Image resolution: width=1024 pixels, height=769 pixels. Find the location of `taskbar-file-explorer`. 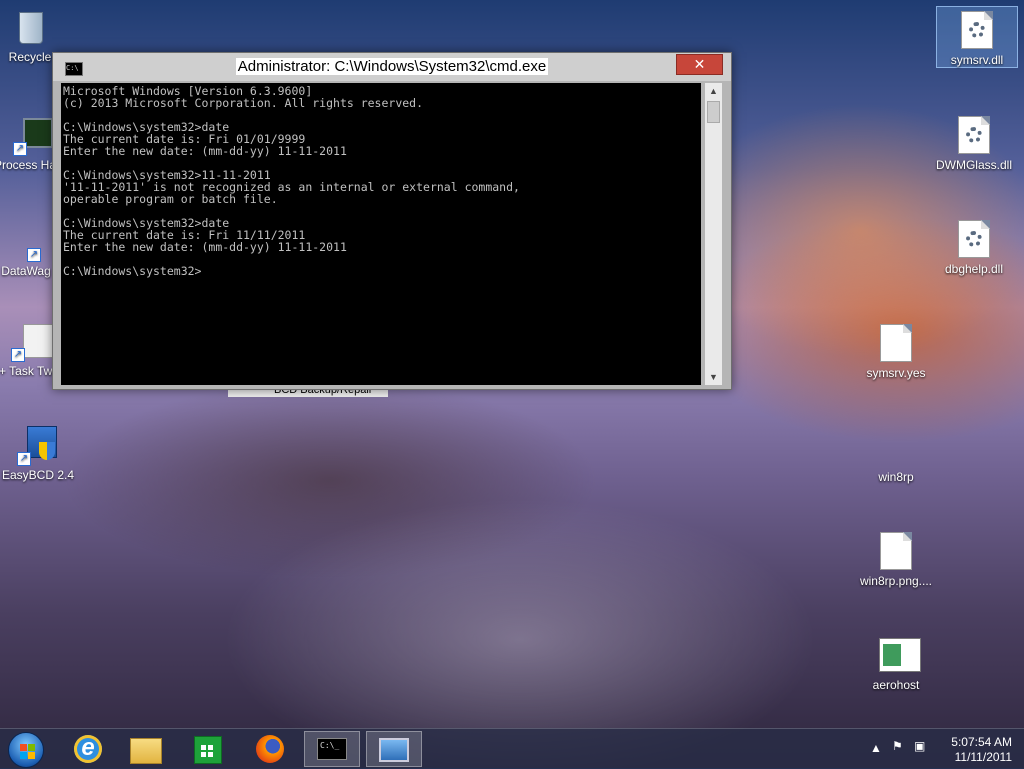

taskbar-file-explorer is located at coordinates (146, 749).